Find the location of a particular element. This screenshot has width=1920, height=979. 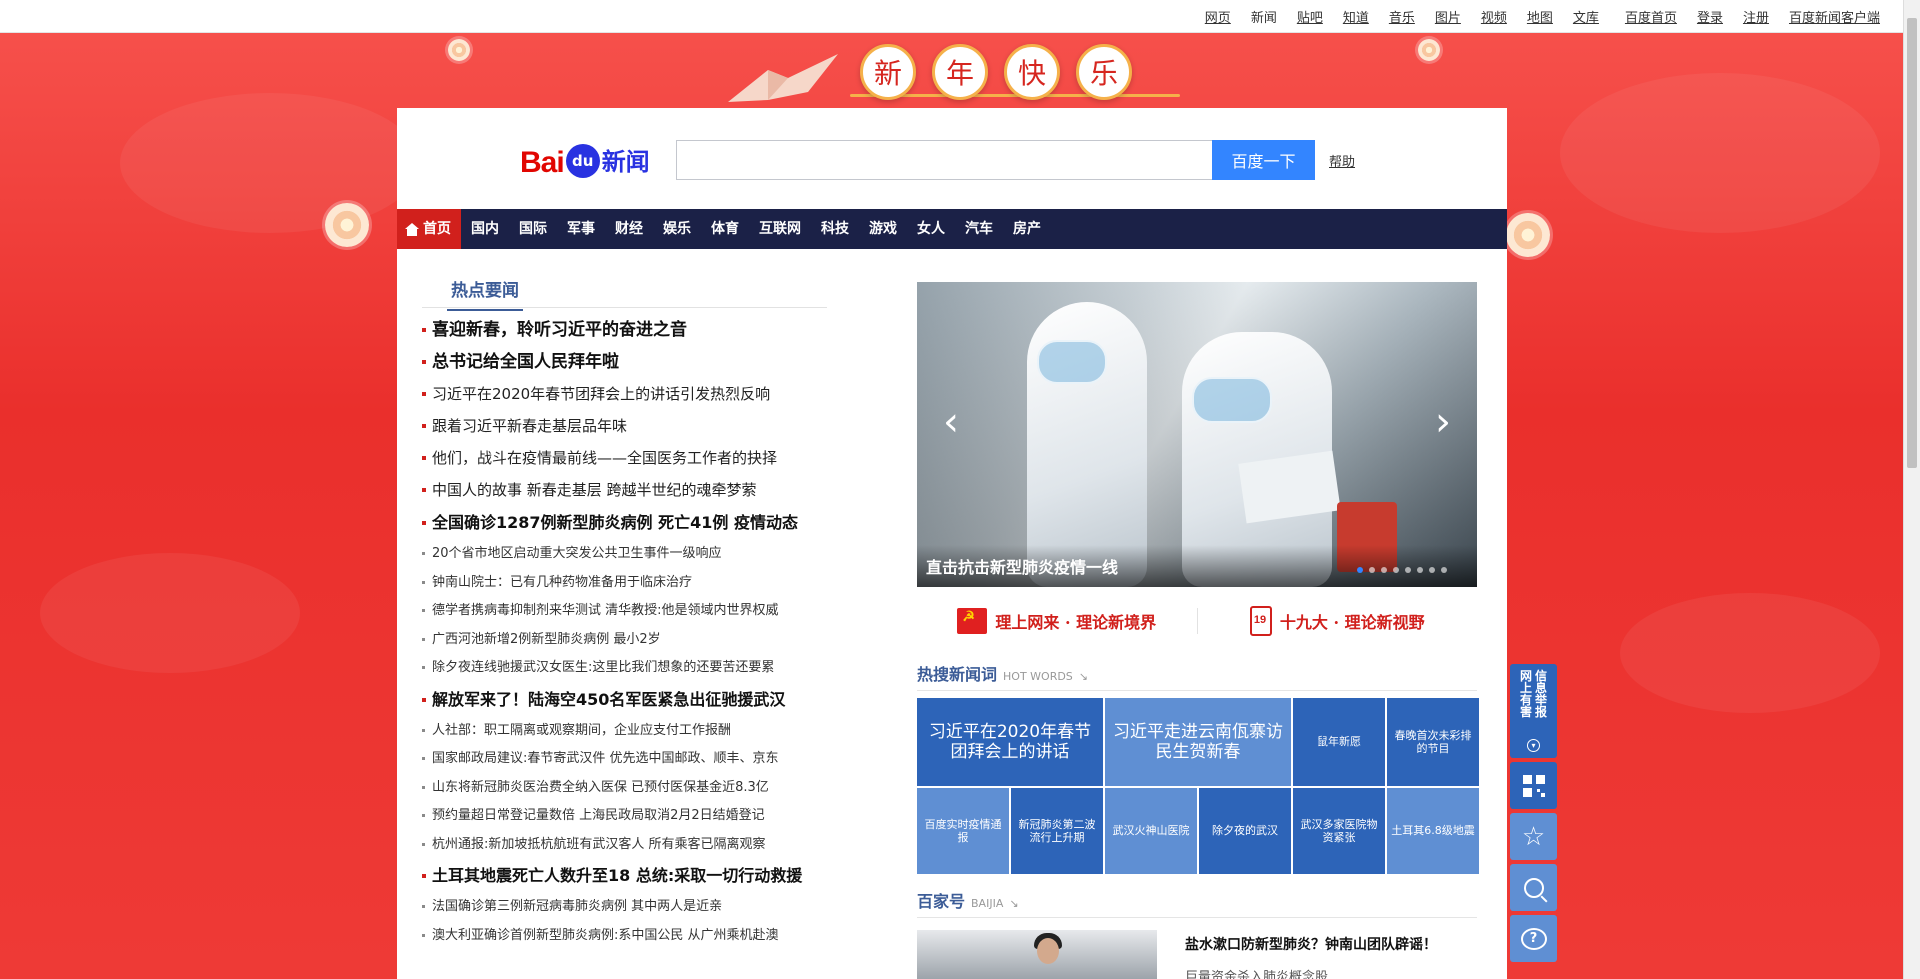

question-icon: ? is located at coordinates (1533, 938).